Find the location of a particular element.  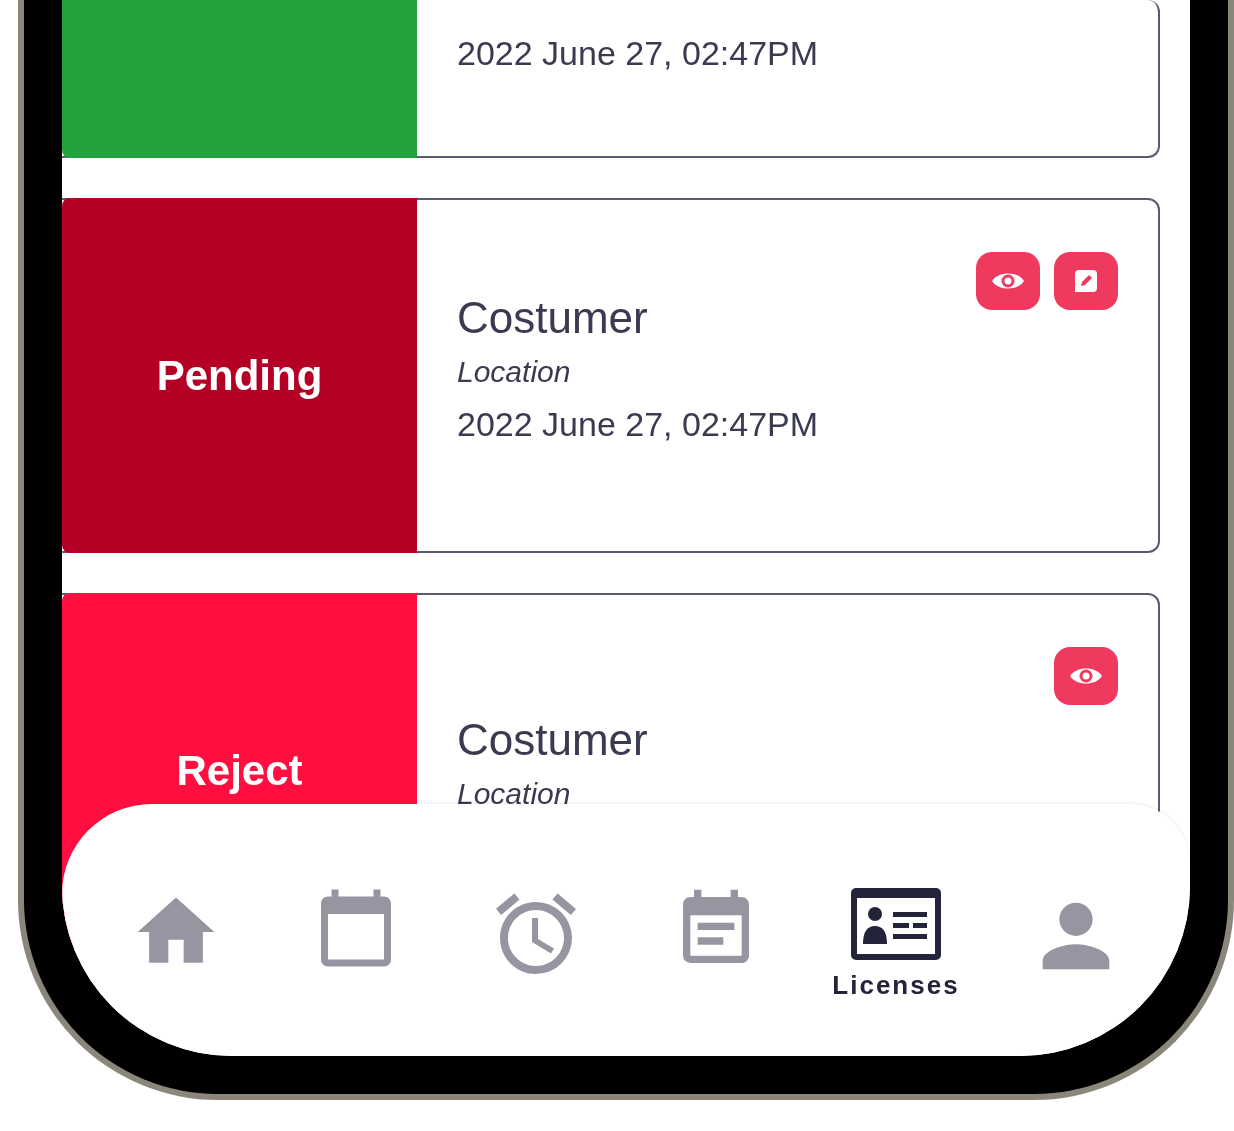

status-label: Pending is located at coordinates (239, 376).